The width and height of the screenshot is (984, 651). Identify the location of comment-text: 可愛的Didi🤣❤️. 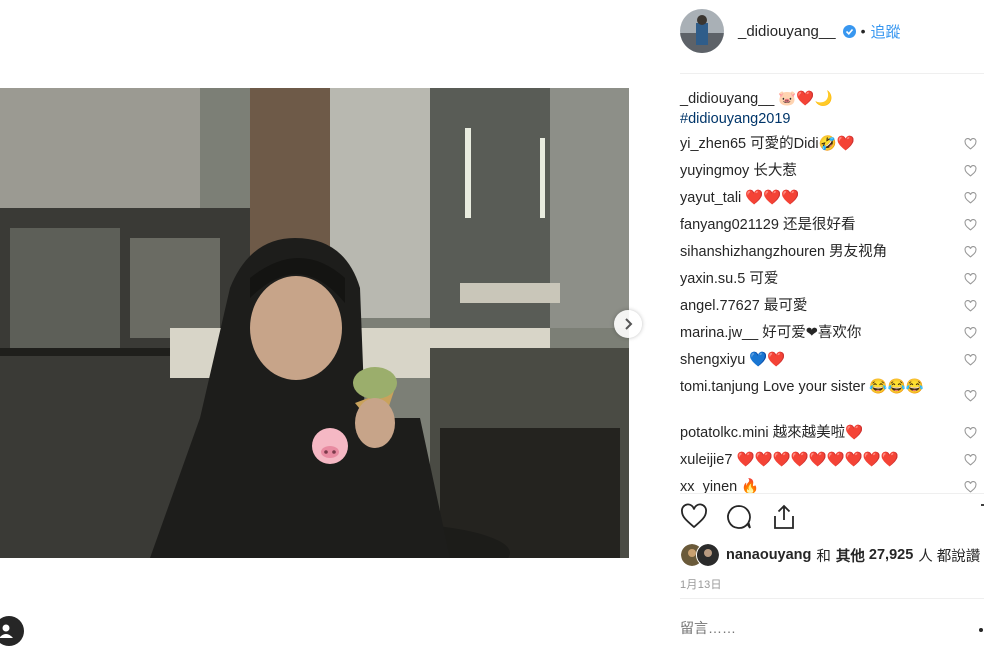
(802, 144).